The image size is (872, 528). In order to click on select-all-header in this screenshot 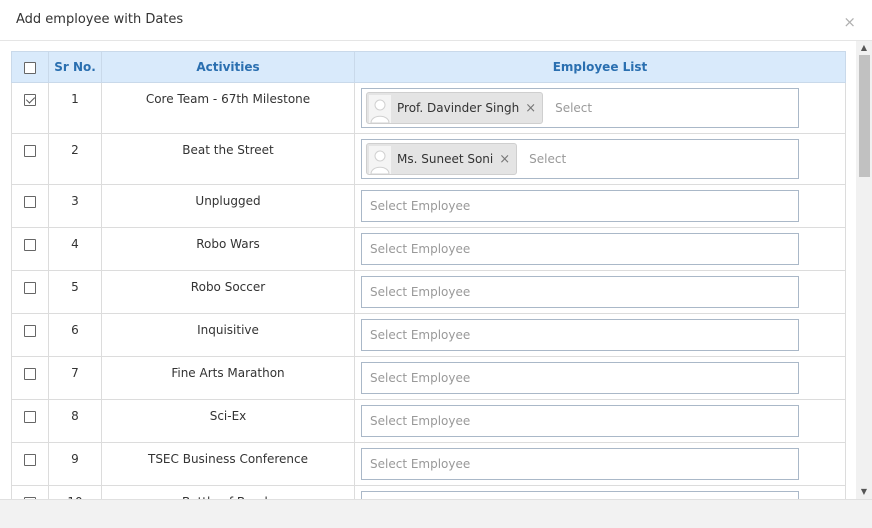, I will do `click(30, 67)`.